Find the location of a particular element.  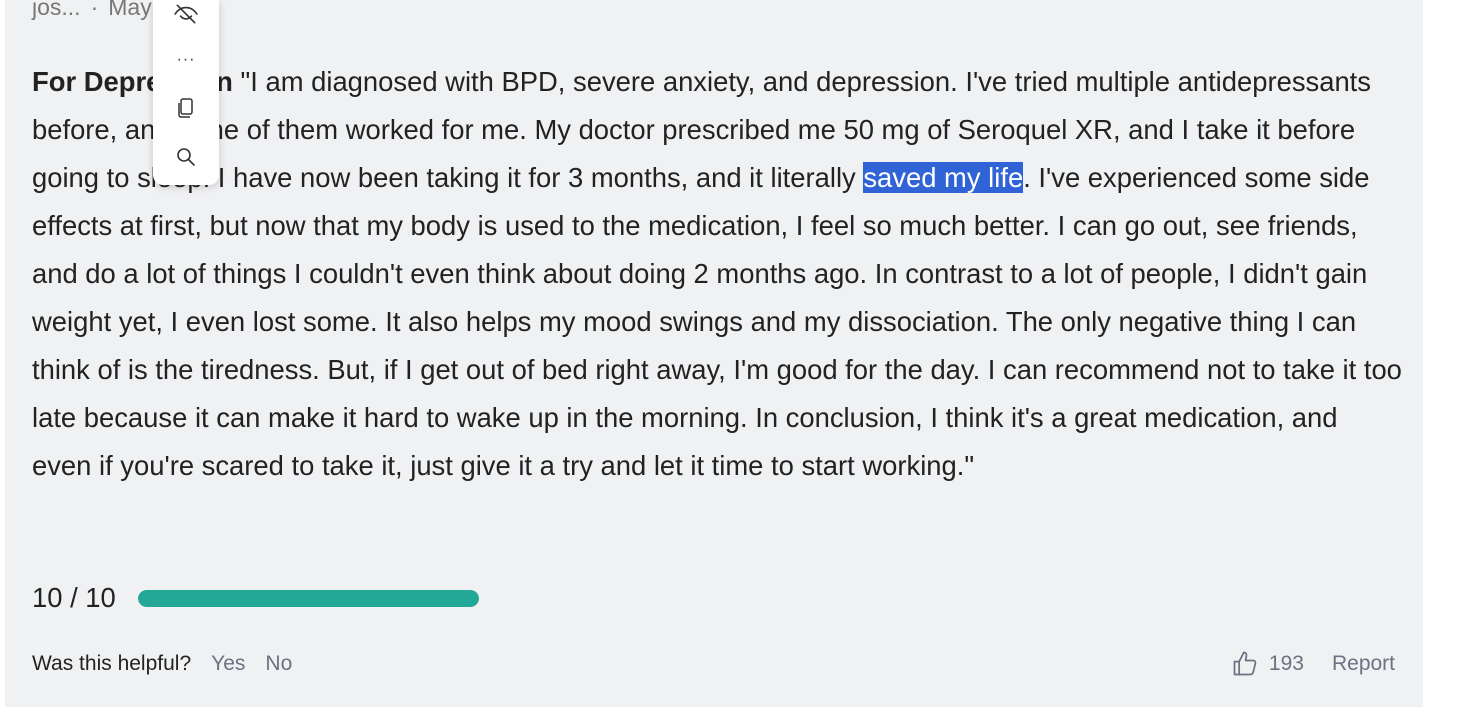

more-icon: ··· is located at coordinates (186, 59).